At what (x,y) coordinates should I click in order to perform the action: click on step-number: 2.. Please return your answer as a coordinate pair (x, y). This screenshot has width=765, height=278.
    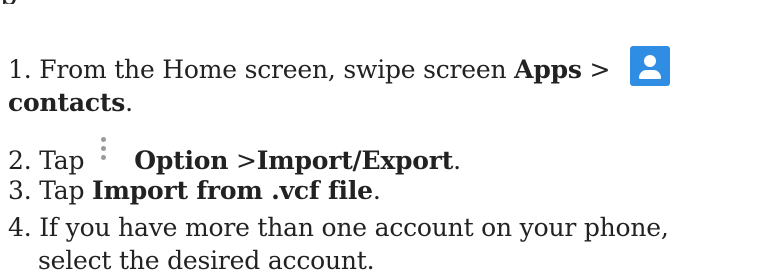
    Looking at the image, I should click on (20, 160).